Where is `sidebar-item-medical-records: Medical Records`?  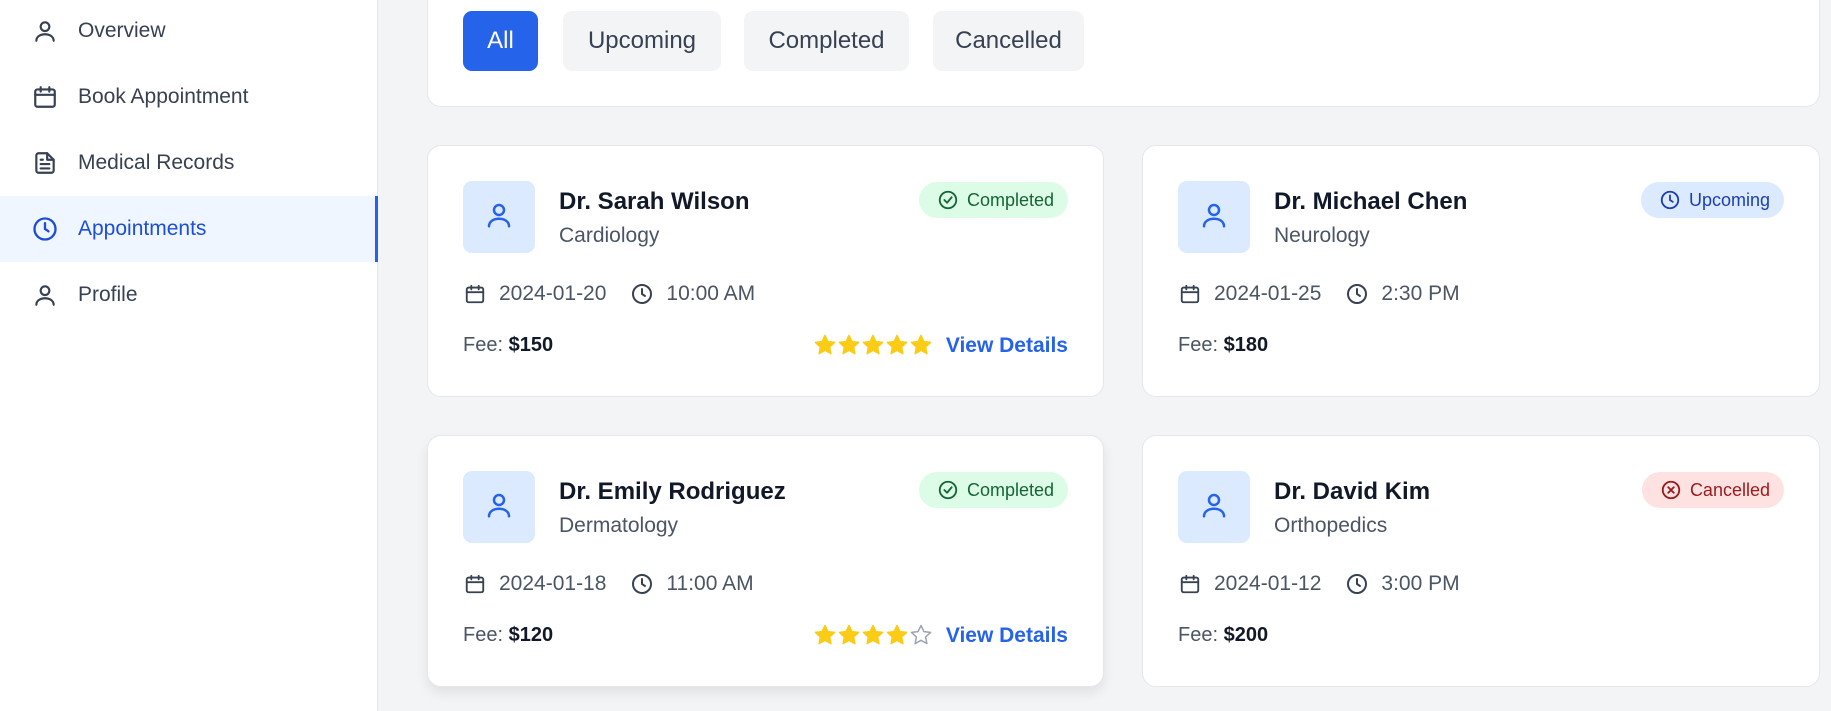 sidebar-item-medical-records: Medical Records is located at coordinates (189, 163).